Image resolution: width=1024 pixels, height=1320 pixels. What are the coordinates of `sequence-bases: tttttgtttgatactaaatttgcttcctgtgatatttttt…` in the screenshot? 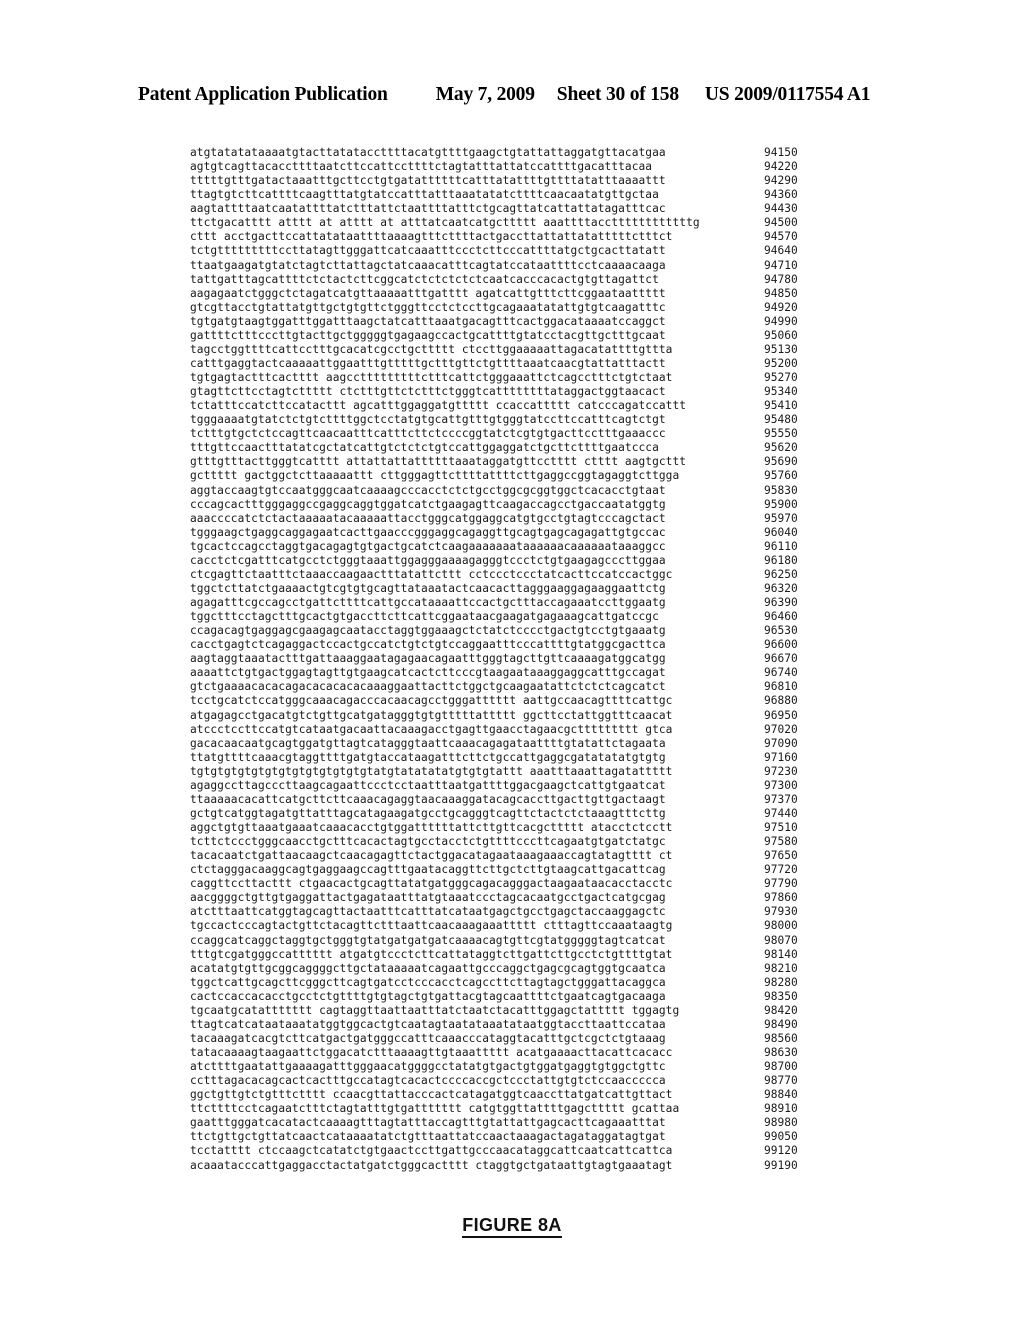 It's located at (428, 181).